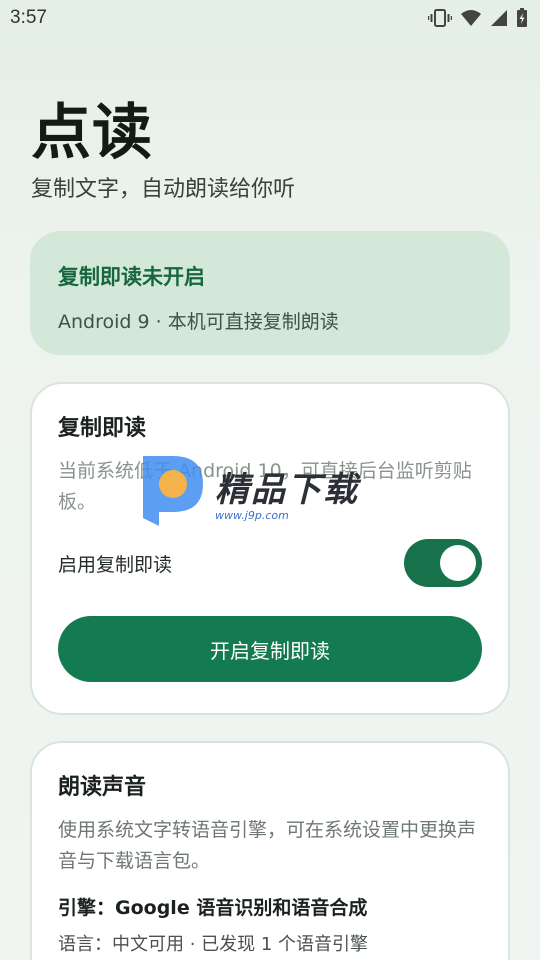 Image resolution: width=540 pixels, height=960 pixels. Describe the element at coordinates (115, 564) in the screenshot. I see `copy-read-toggle-label: 启用复制即读` at that location.